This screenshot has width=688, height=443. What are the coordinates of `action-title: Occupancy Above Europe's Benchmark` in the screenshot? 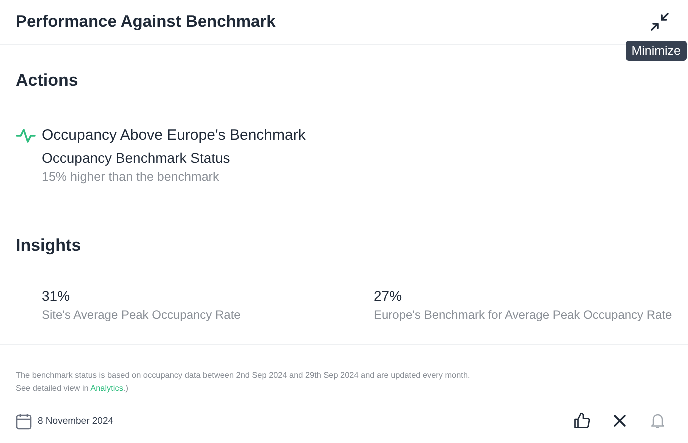 It's located at (174, 135).